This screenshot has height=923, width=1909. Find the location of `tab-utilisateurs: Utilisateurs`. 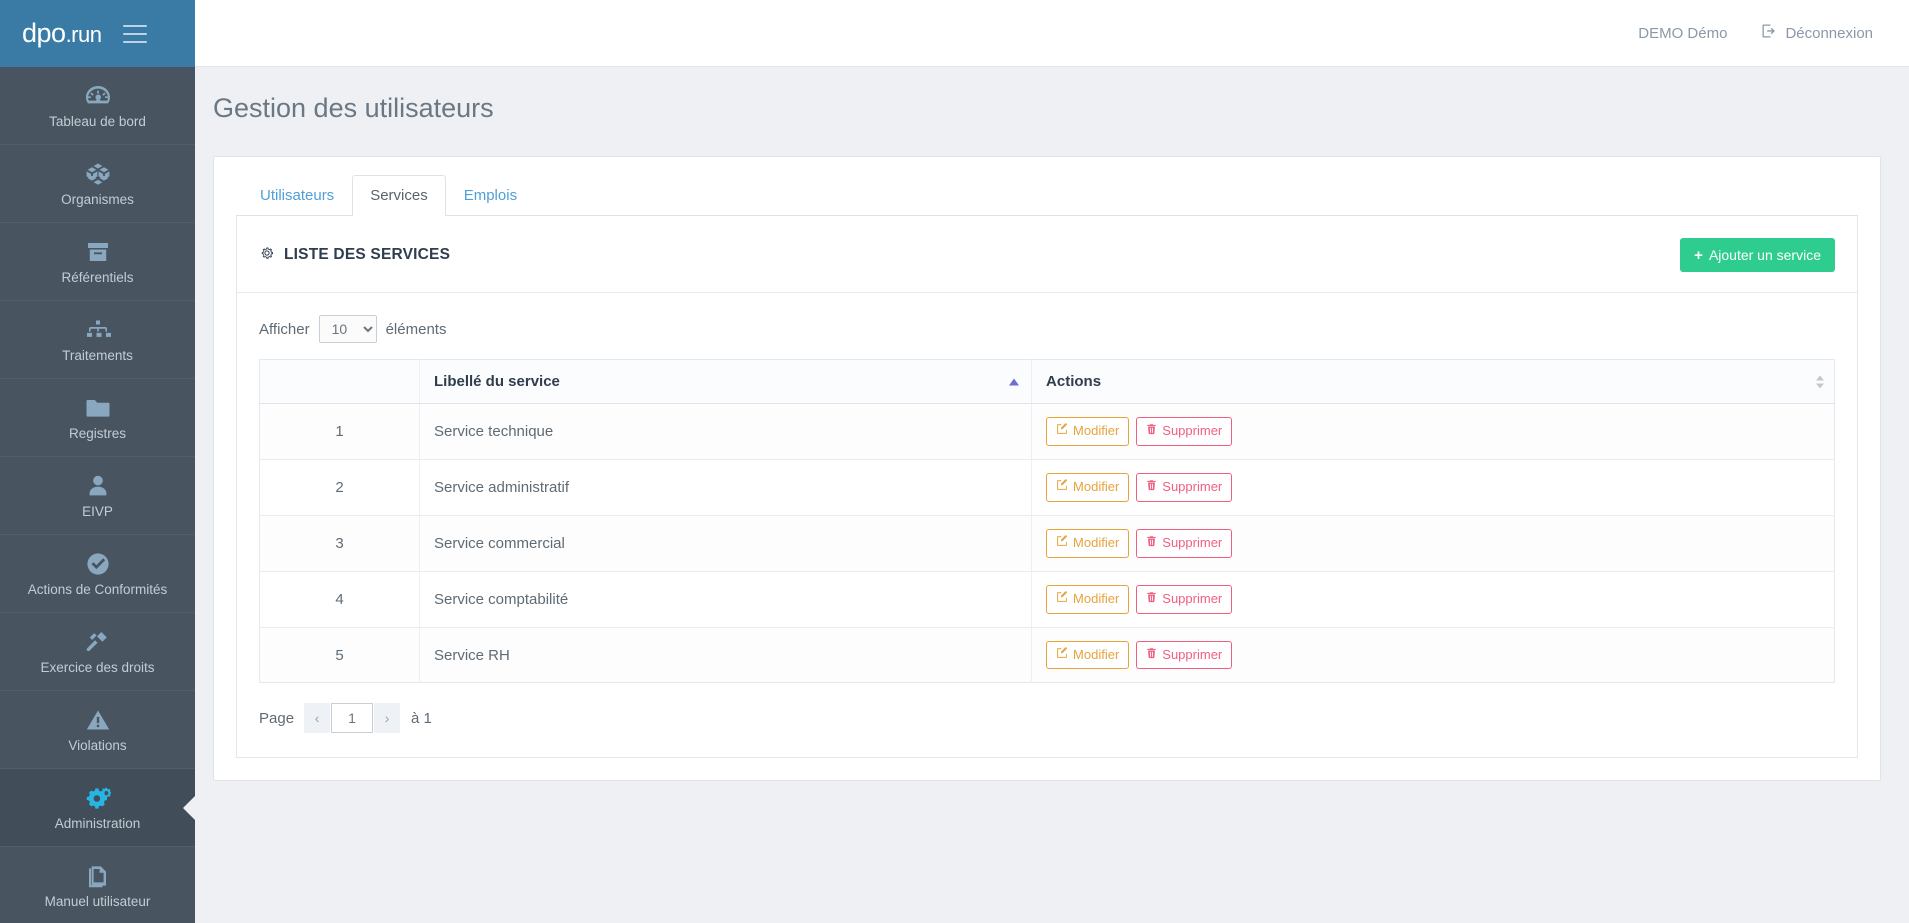

tab-utilisateurs: Utilisateurs is located at coordinates (297, 195).